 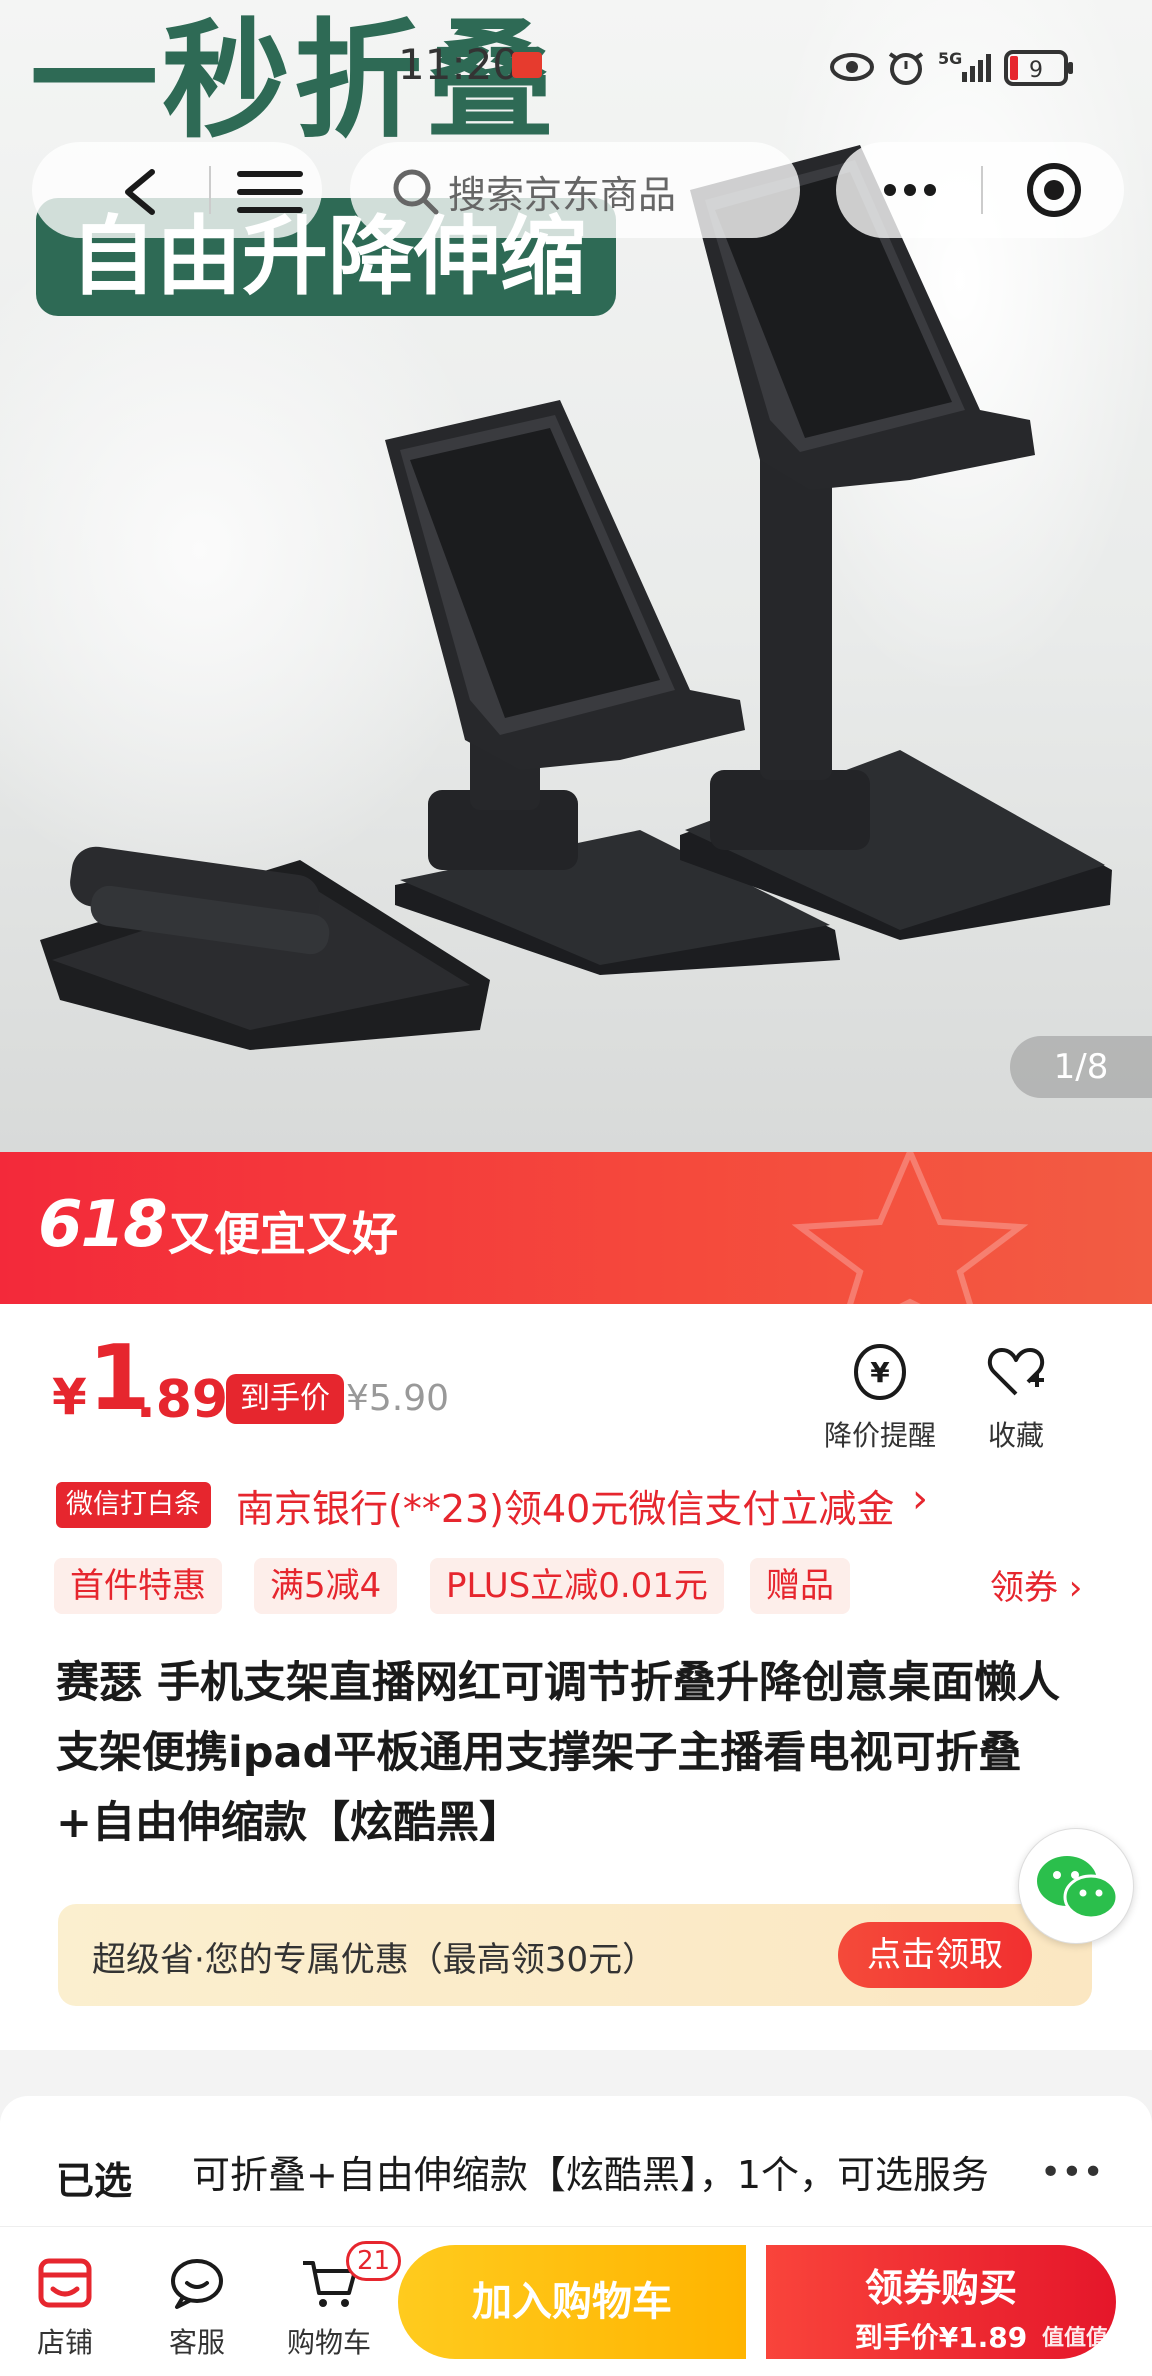 I want to click on back-button, so click(x=147, y=190).